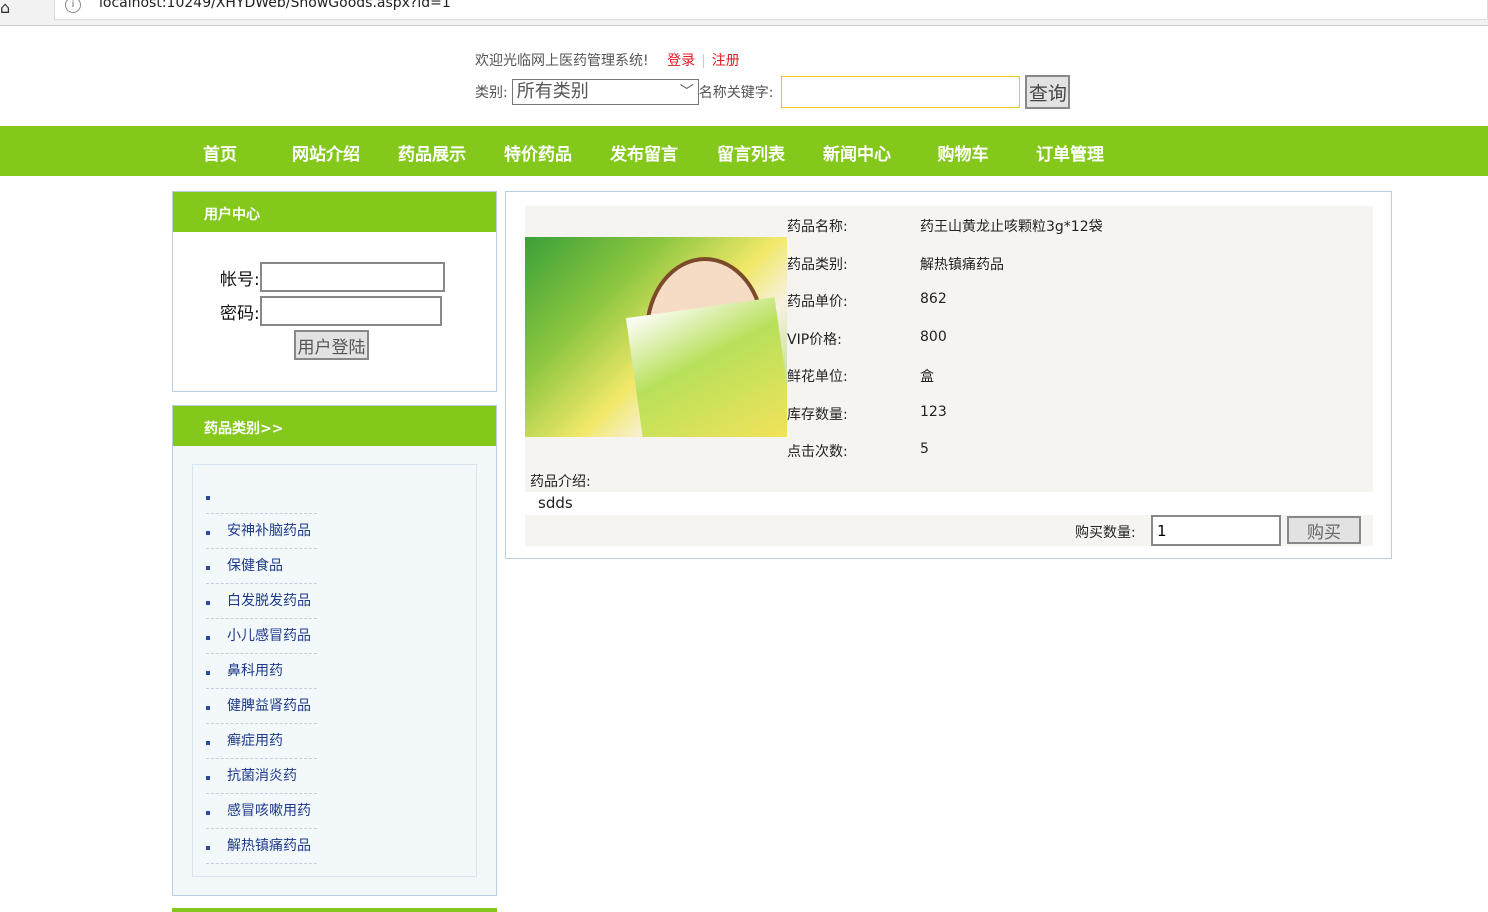 Image resolution: width=1488 pixels, height=912 pixels. What do you see at coordinates (261, 636) in the screenshot?
I see `category-item: 小儿感冒药品` at bounding box center [261, 636].